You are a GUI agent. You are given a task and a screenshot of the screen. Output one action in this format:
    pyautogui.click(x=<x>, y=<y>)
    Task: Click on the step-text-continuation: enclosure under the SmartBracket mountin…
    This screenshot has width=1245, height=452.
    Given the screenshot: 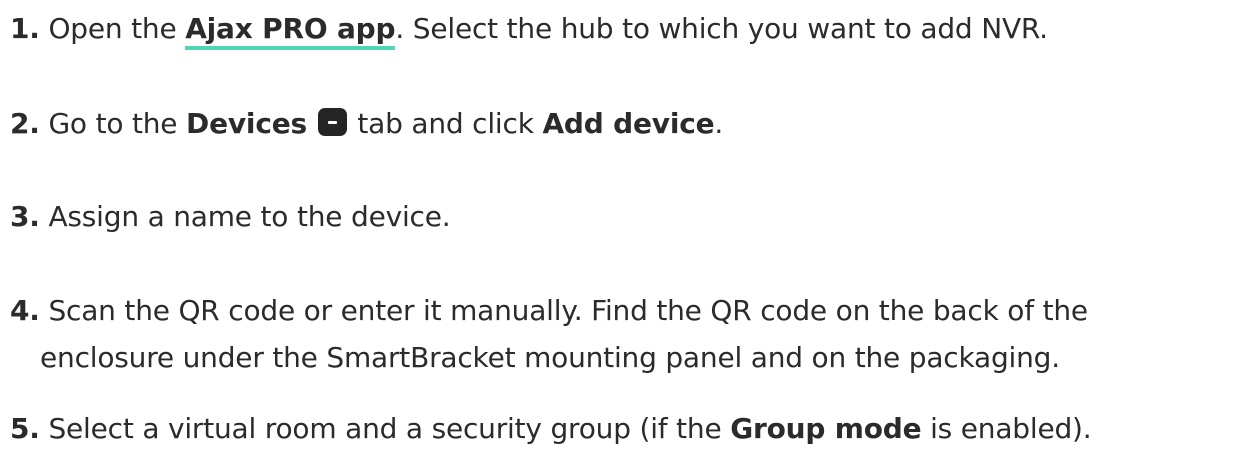 What is the action you would take?
    pyautogui.click(x=550, y=357)
    